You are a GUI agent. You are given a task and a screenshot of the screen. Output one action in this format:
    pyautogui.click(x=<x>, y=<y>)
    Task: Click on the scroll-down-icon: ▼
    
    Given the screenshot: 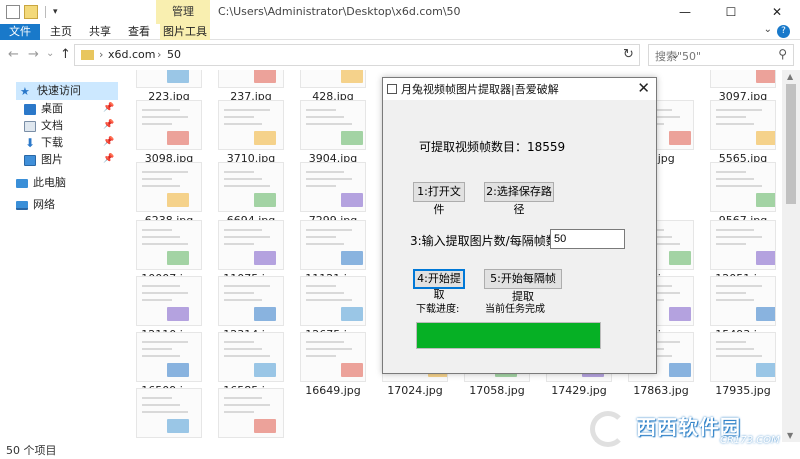 What is the action you would take?
    pyautogui.click(x=790, y=435)
    